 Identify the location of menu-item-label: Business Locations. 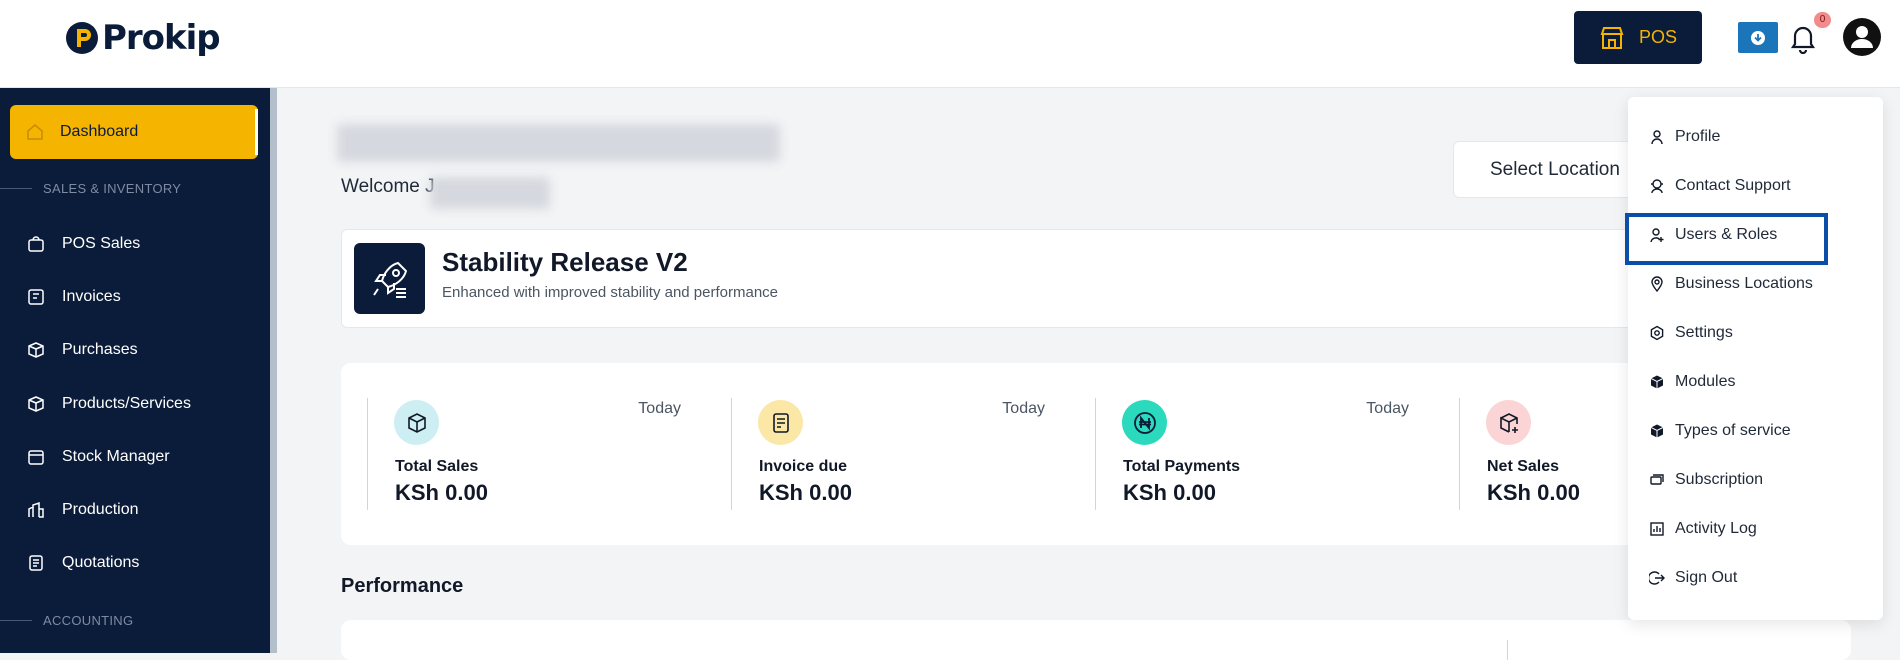
(1744, 283).